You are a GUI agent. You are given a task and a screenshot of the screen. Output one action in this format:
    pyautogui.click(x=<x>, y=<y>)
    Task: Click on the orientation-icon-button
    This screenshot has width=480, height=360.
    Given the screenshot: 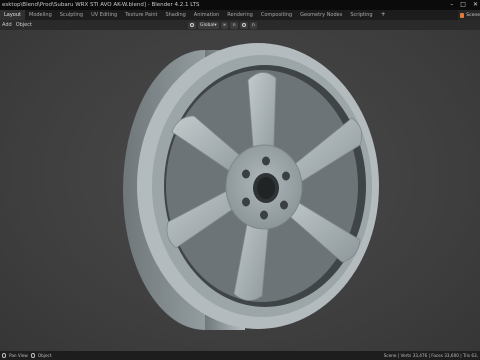 What is the action you would take?
    pyautogui.click(x=192, y=25)
    